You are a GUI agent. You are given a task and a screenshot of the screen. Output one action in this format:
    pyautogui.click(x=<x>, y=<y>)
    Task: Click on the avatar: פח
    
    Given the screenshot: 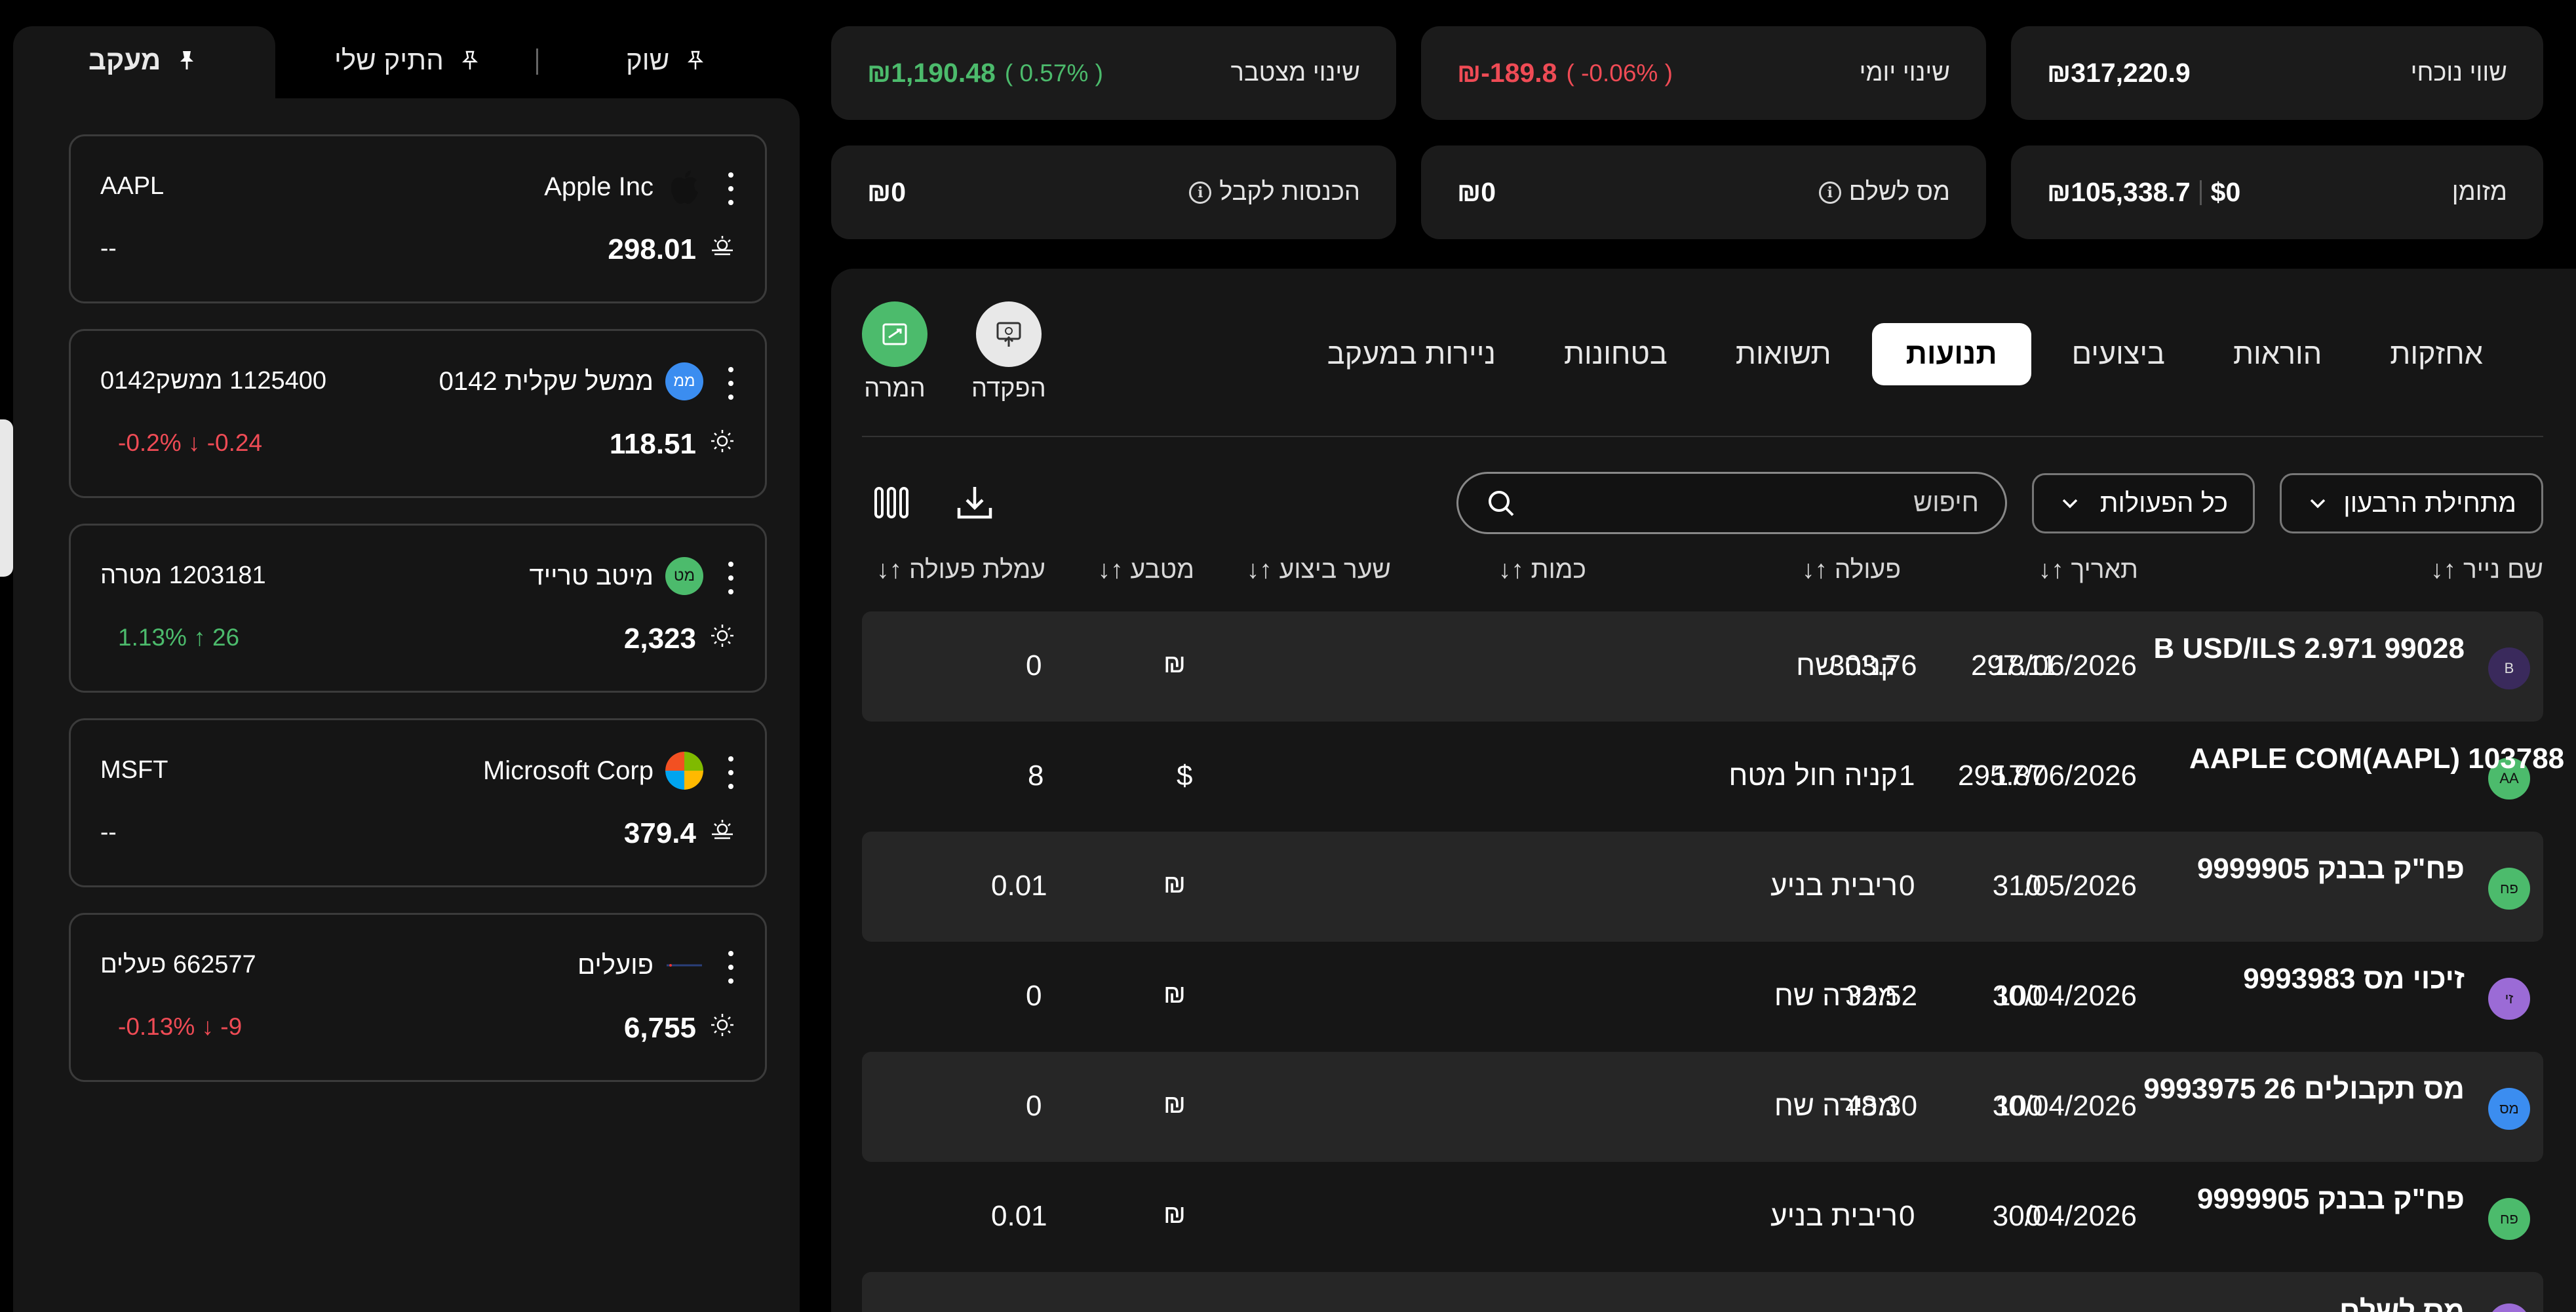 What is the action you would take?
    pyautogui.click(x=2509, y=1219)
    